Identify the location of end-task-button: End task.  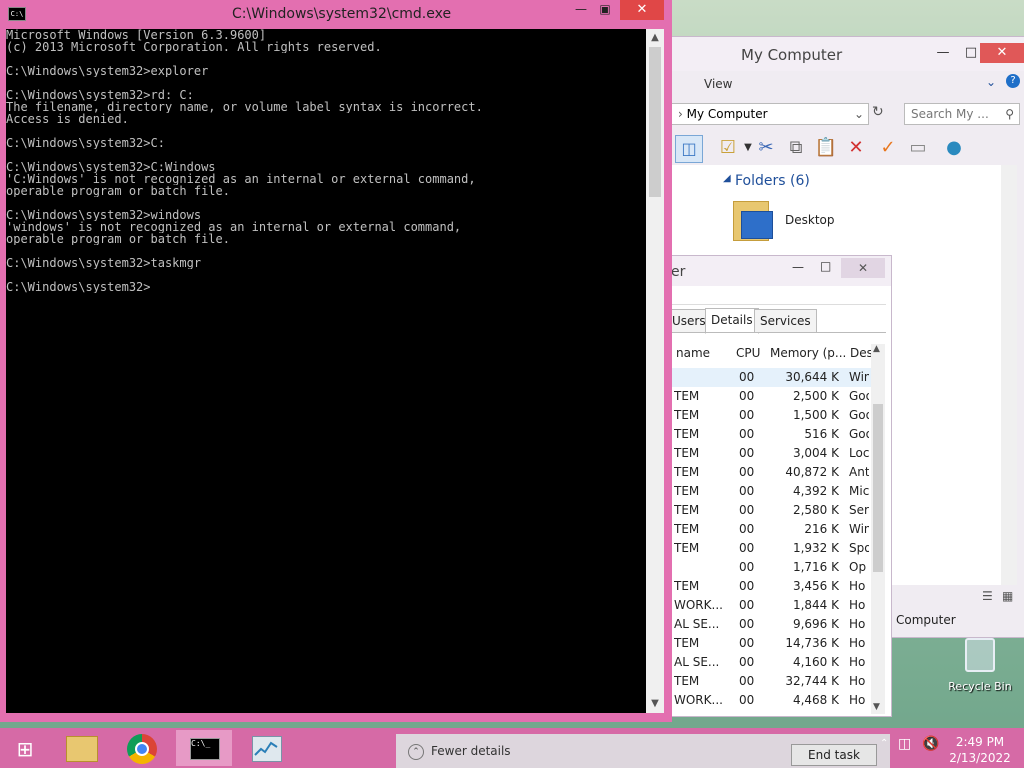
(834, 755).